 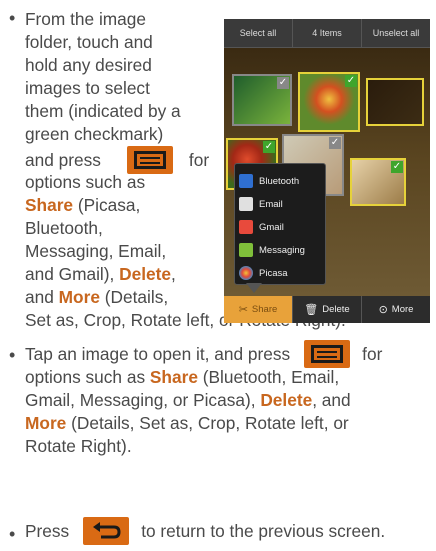 What do you see at coordinates (86, 19) in the screenshot?
I see `text-line: From the image` at bounding box center [86, 19].